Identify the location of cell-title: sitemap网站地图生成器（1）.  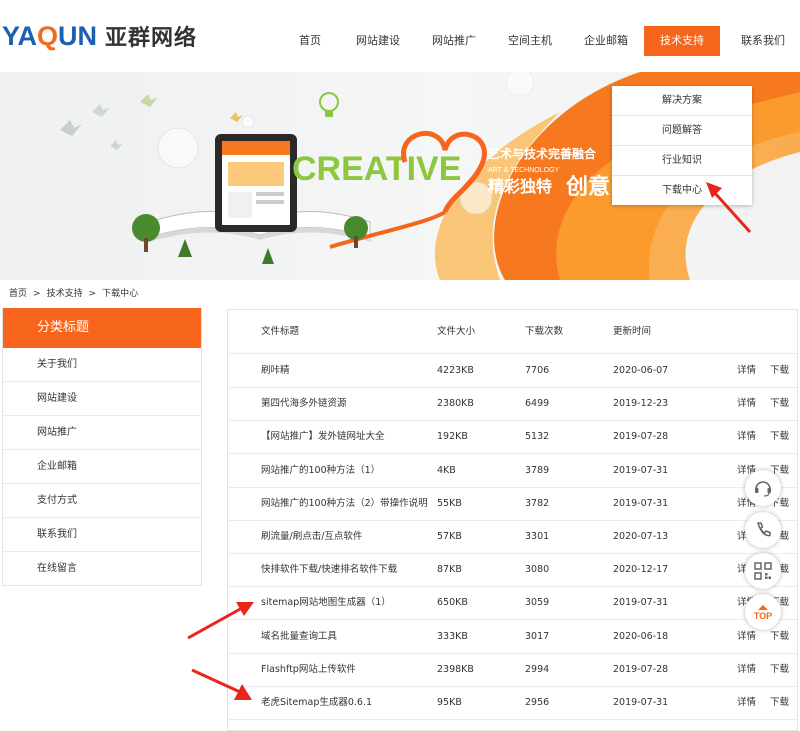
(326, 602).